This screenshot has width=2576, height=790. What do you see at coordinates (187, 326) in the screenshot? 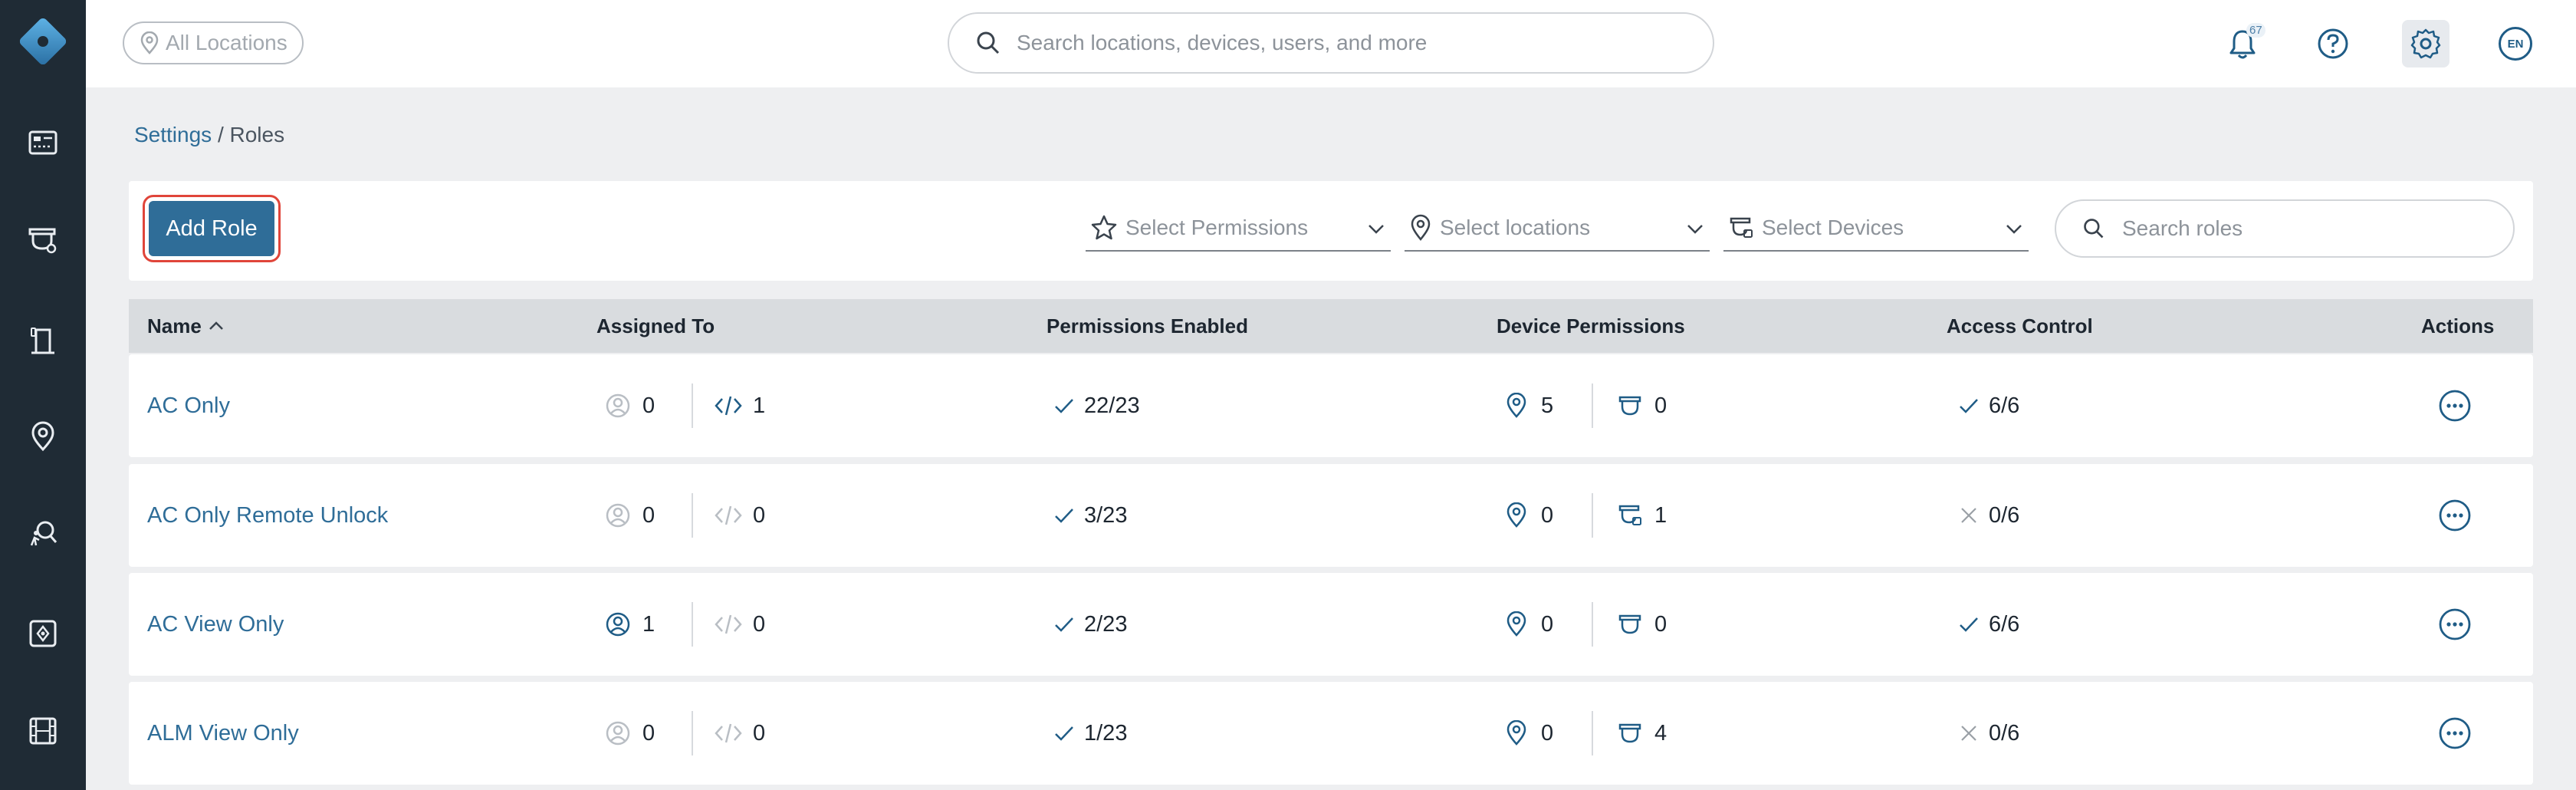
I see `column-header-name: Name` at bounding box center [187, 326].